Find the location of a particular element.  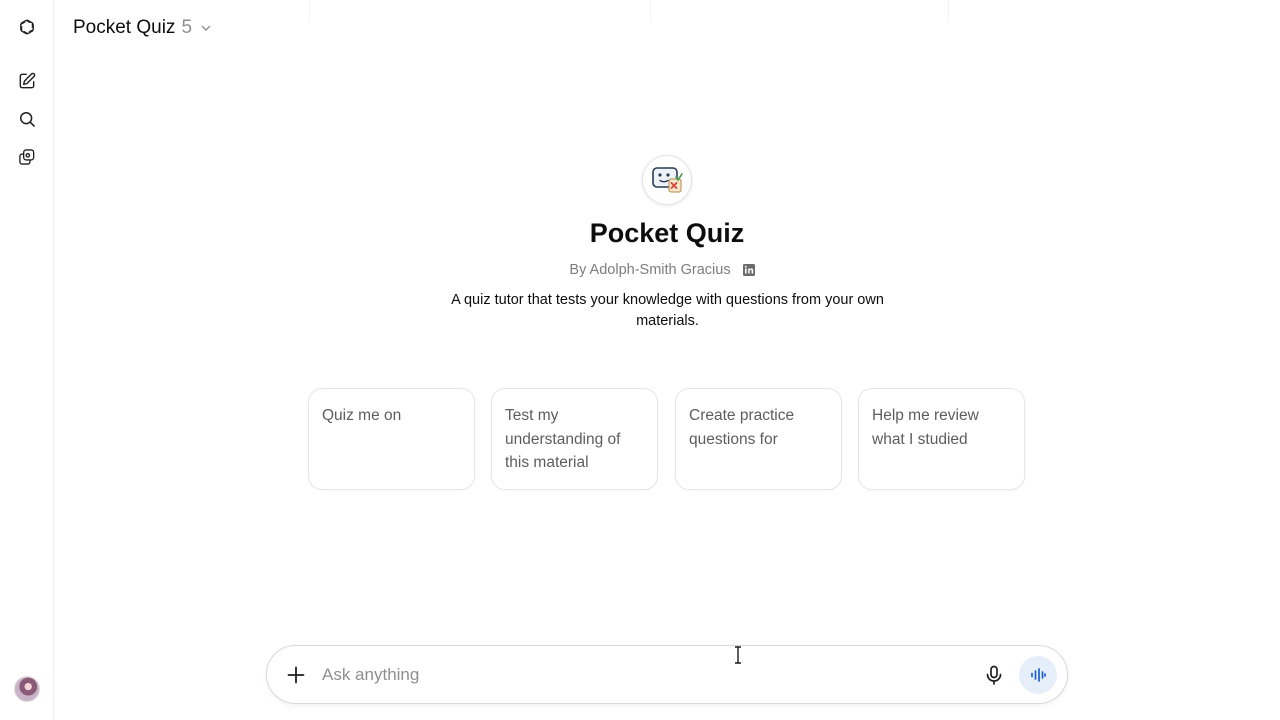

starter-quiz-me-on: Quiz me on is located at coordinates (391, 439).